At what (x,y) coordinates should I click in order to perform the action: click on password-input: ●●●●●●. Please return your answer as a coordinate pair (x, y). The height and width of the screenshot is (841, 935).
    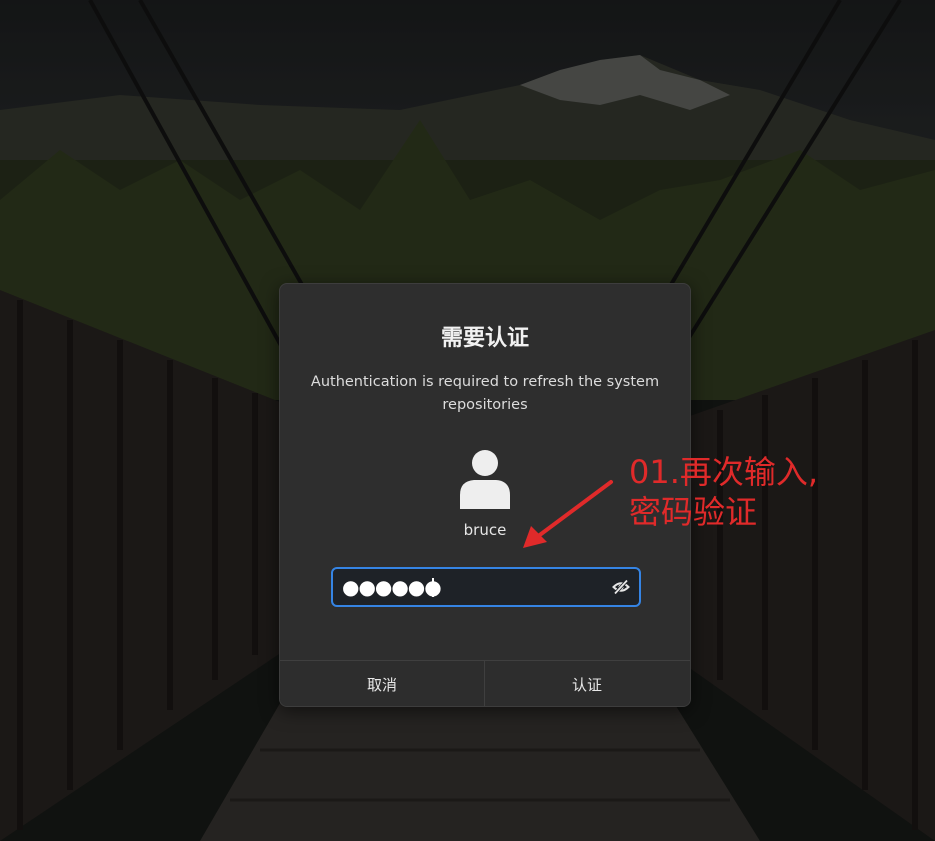
    Looking at the image, I should click on (486, 587).